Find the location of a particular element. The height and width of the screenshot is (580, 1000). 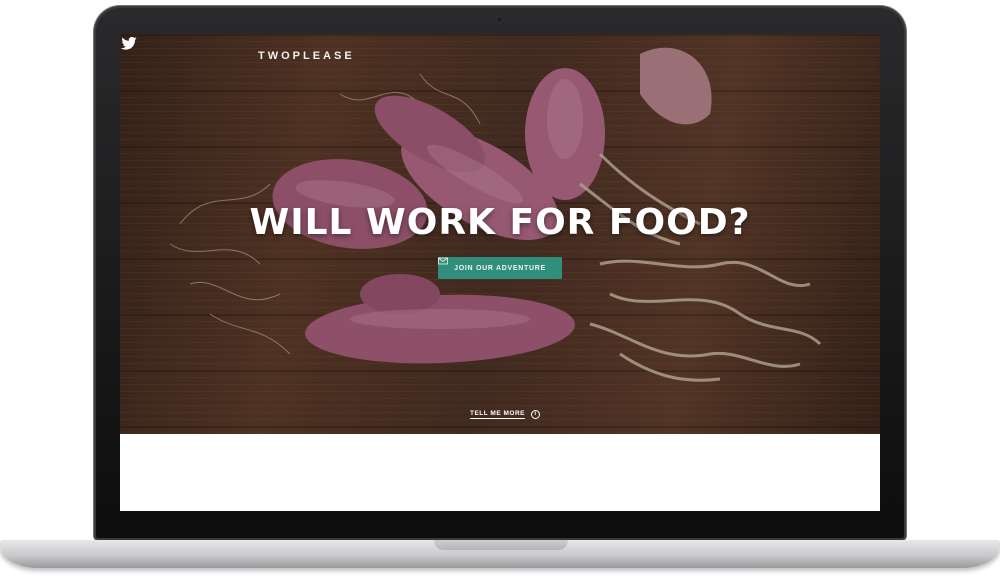

mail-icon is located at coordinates (443, 261).